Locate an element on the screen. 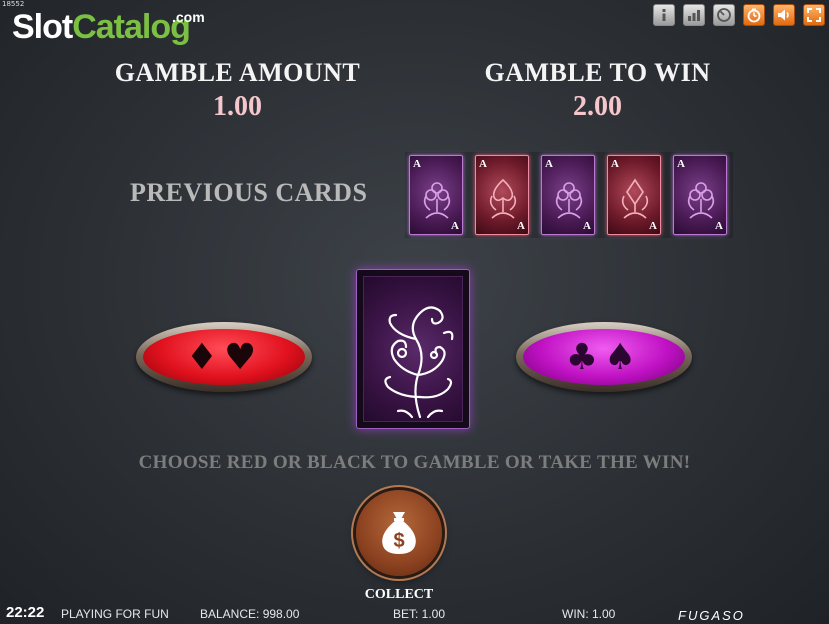 The width and height of the screenshot is (829, 624). balance: BALANCE: 998.00 is located at coordinates (250, 614).